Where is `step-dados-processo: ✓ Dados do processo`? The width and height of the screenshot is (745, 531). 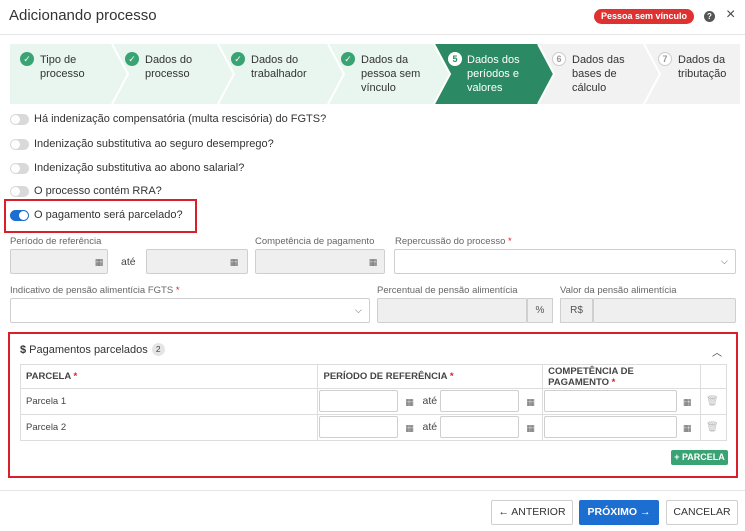
step-dados-processo: ✓ Dados do processo is located at coordinates (165, 74).